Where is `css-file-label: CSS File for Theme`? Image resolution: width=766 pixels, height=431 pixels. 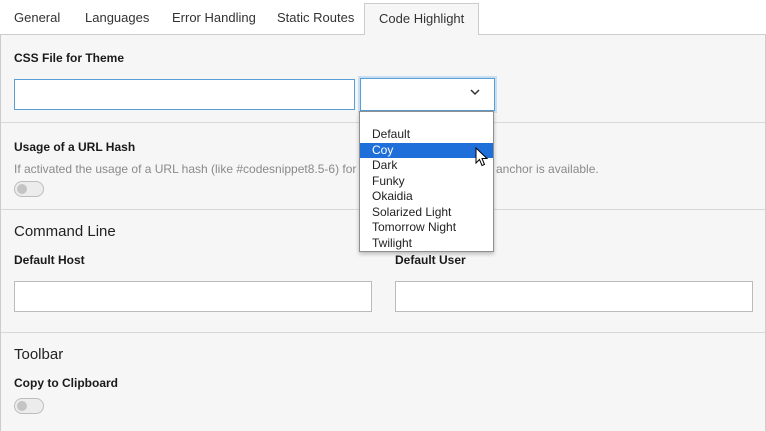 css-file-label: CSS File for Theme is located at coordinates (69, 58).